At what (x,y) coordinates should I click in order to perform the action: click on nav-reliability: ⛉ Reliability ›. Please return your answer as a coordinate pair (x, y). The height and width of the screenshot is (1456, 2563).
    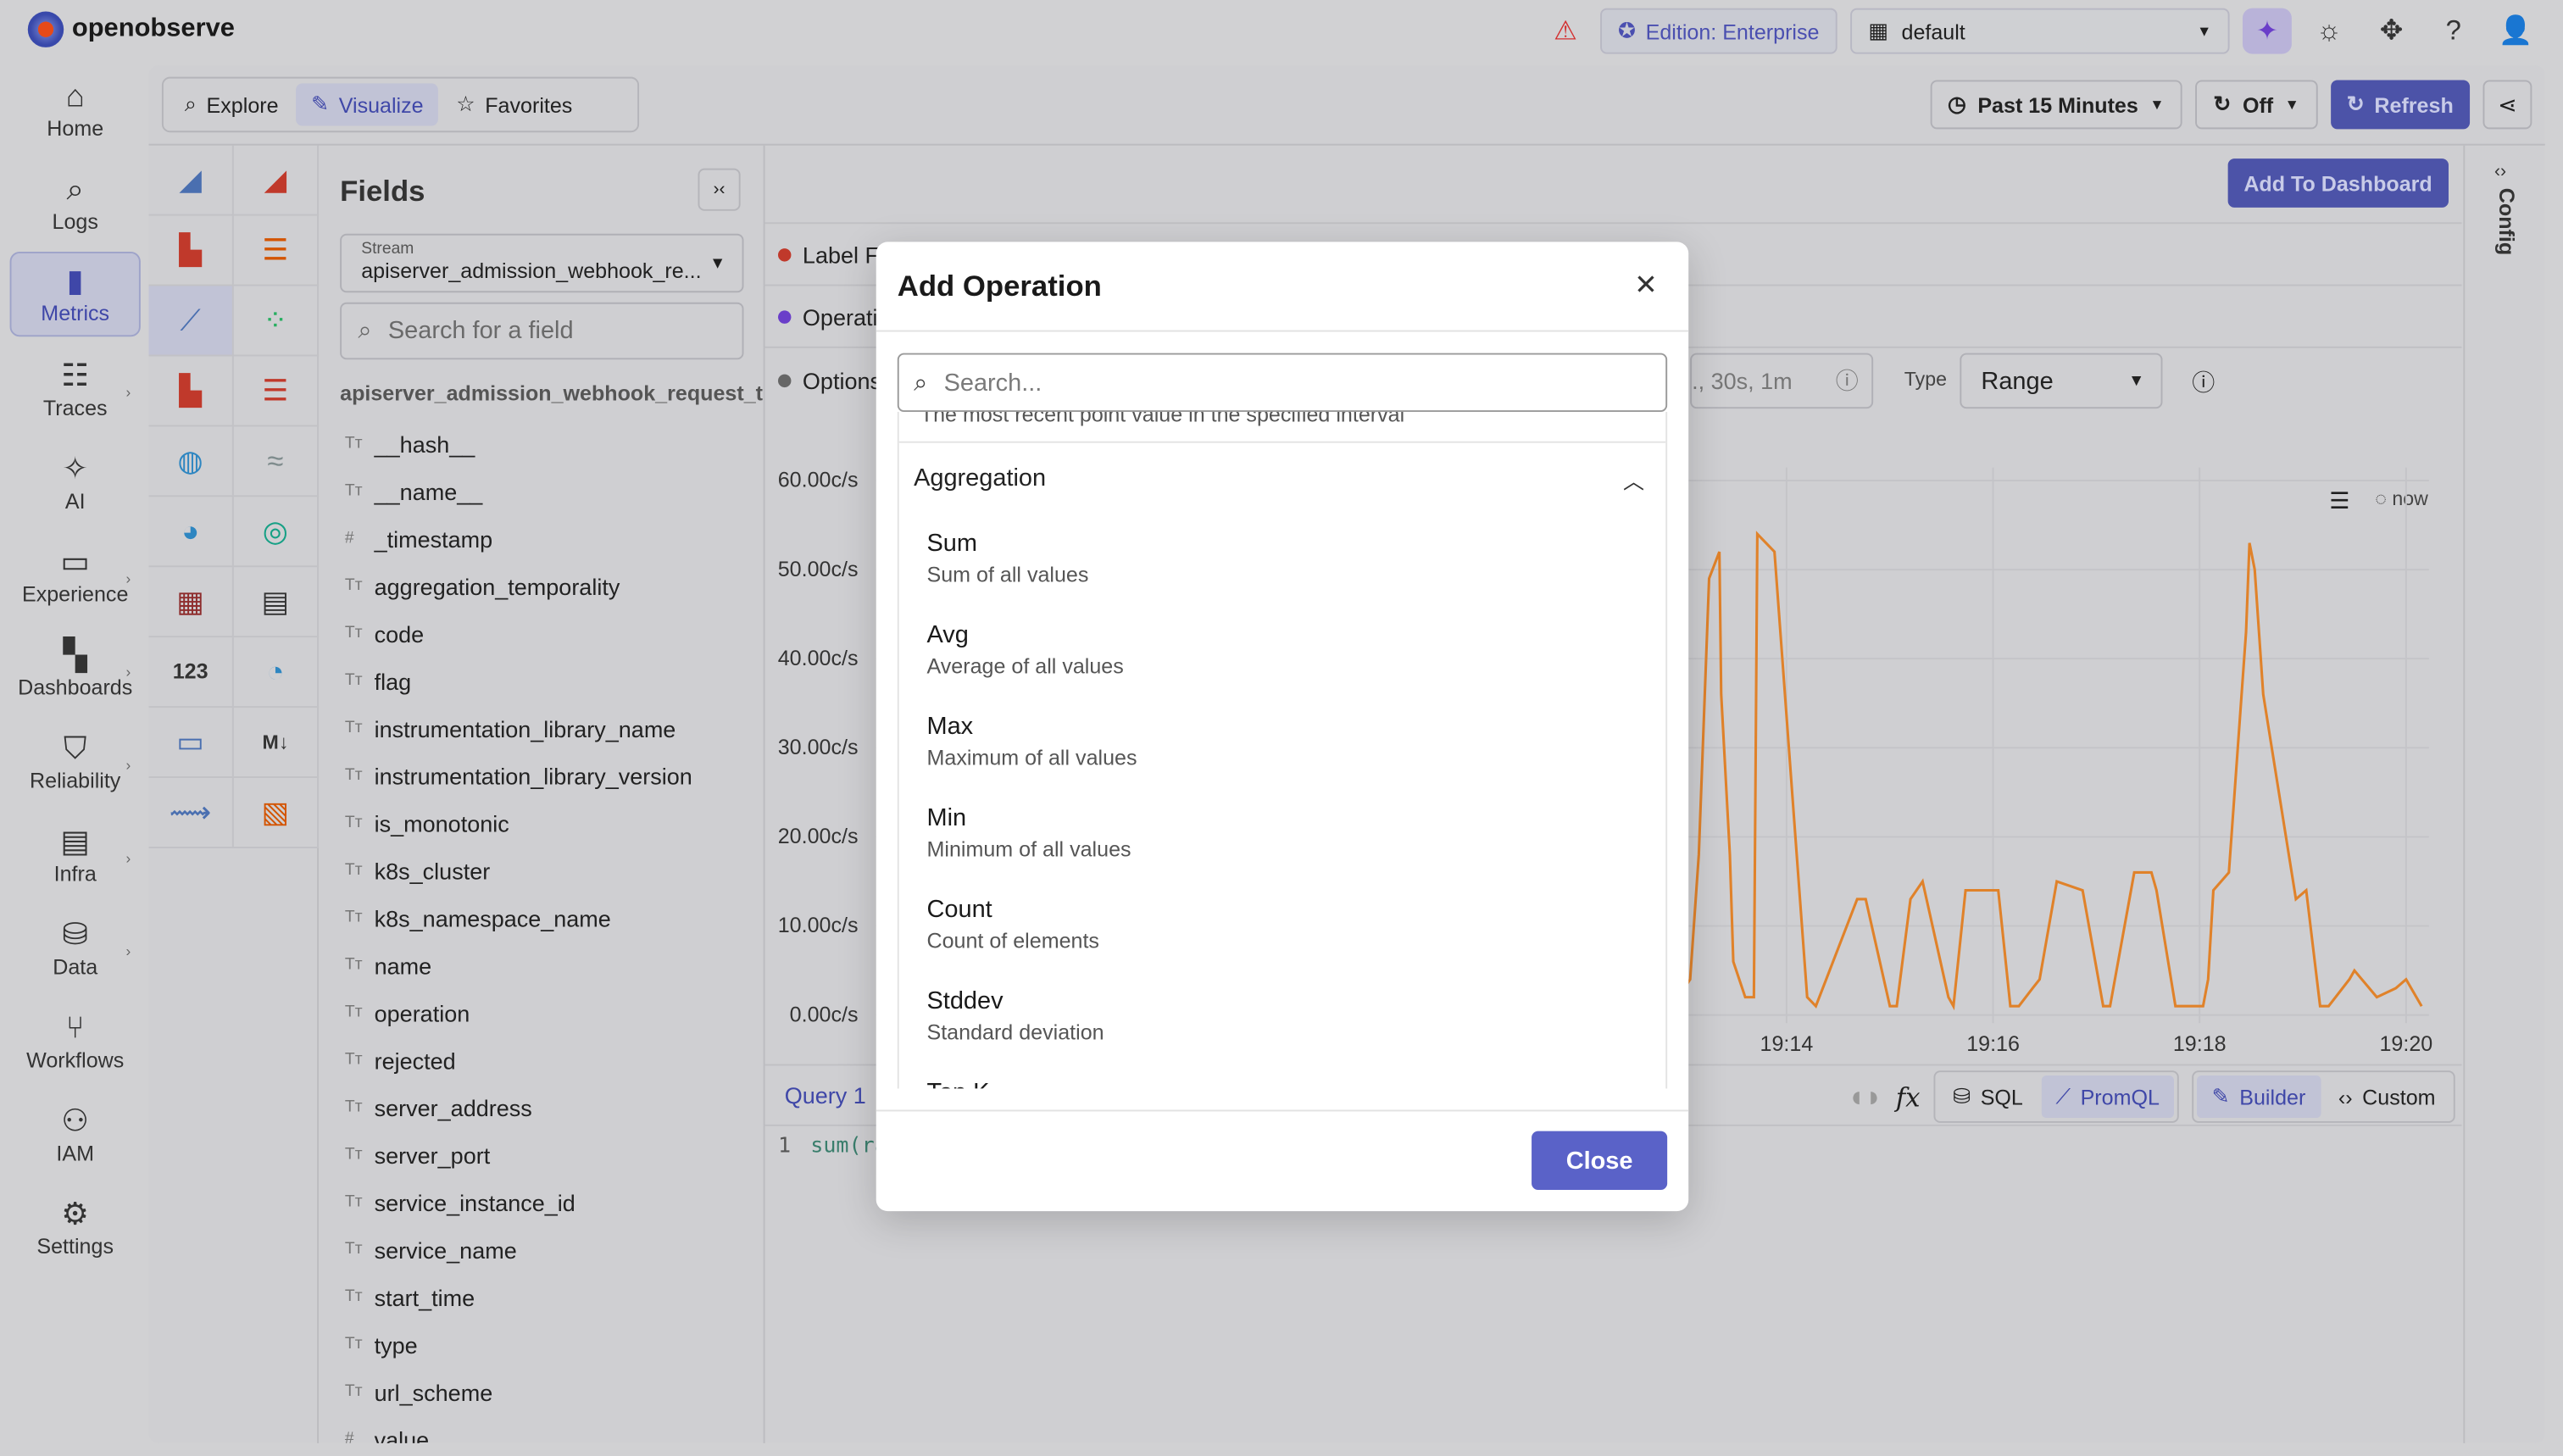
    Looking at the image, I should click on (75, 761).